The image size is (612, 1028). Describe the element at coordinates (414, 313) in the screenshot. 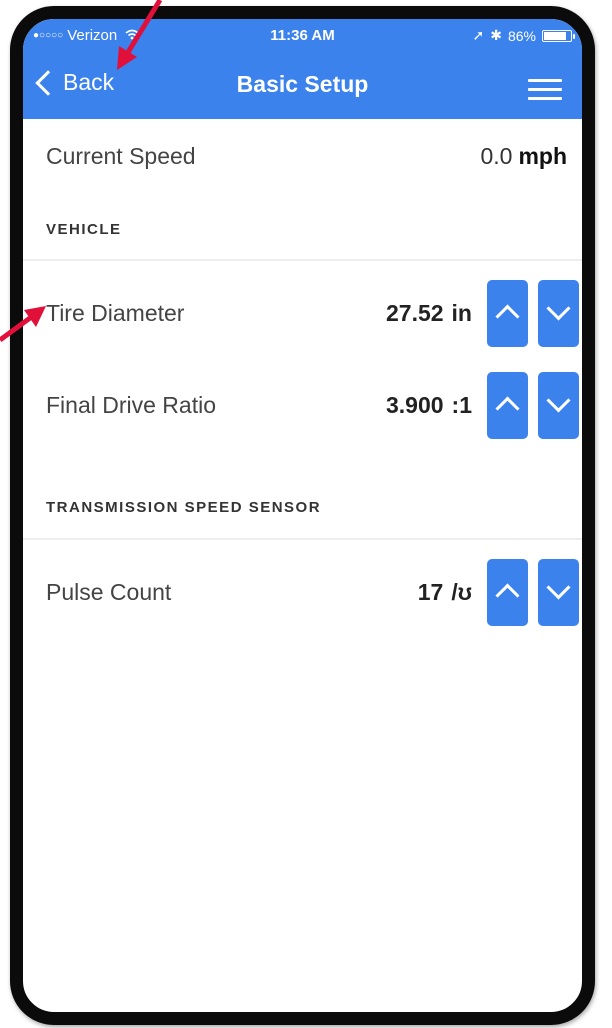

I see `tire-diameter-value: 27.52` at that location.